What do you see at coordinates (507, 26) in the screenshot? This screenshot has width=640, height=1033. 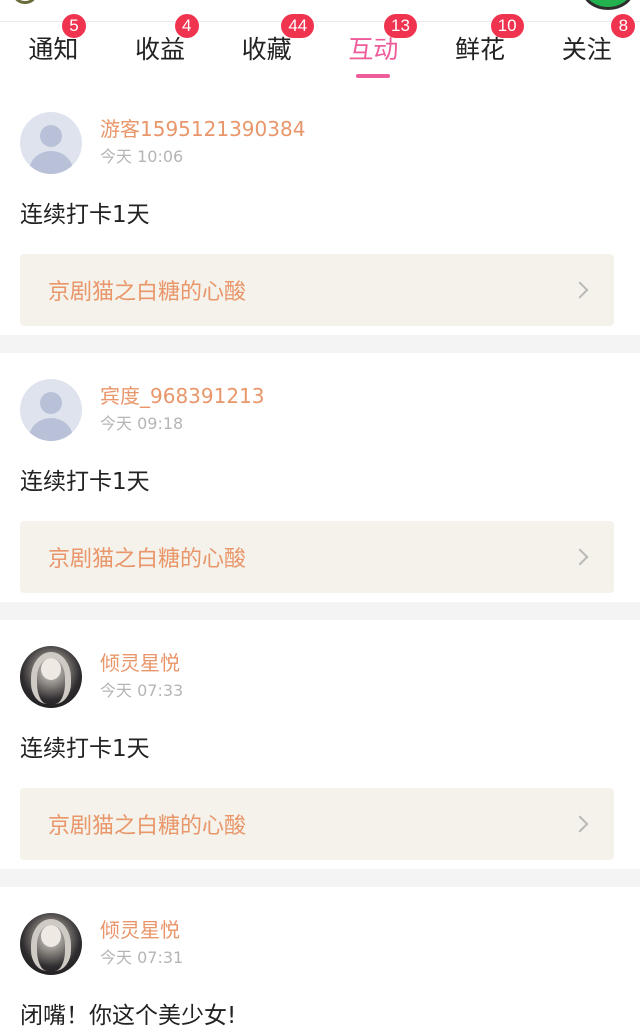 I see `unread-badge: 10` at bounding box center [507, 26].